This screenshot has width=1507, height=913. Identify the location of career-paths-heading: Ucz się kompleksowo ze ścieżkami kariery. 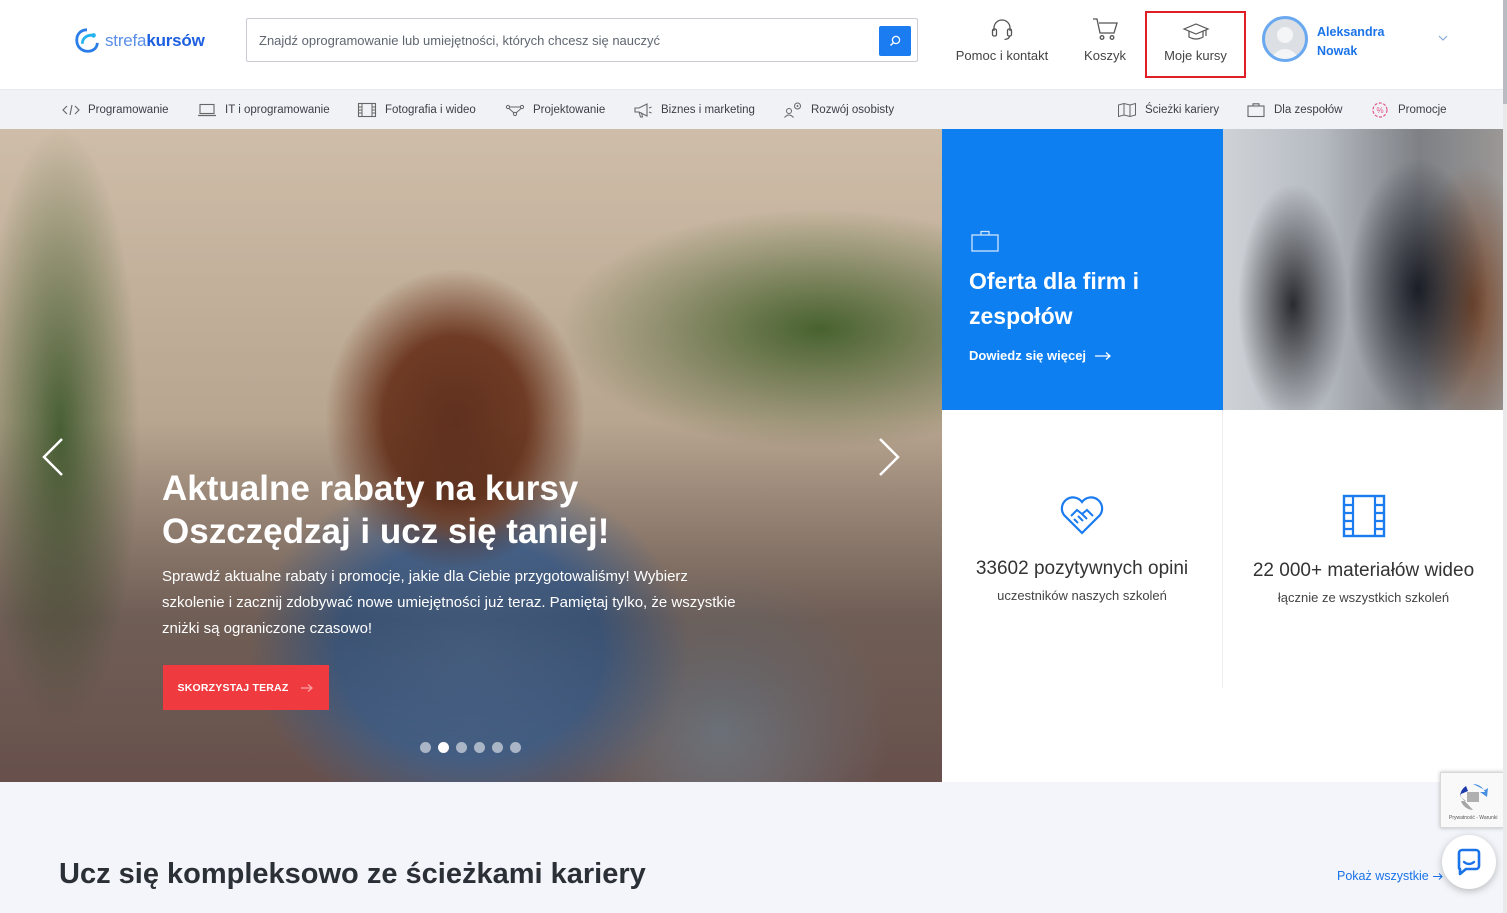
(352, 874).